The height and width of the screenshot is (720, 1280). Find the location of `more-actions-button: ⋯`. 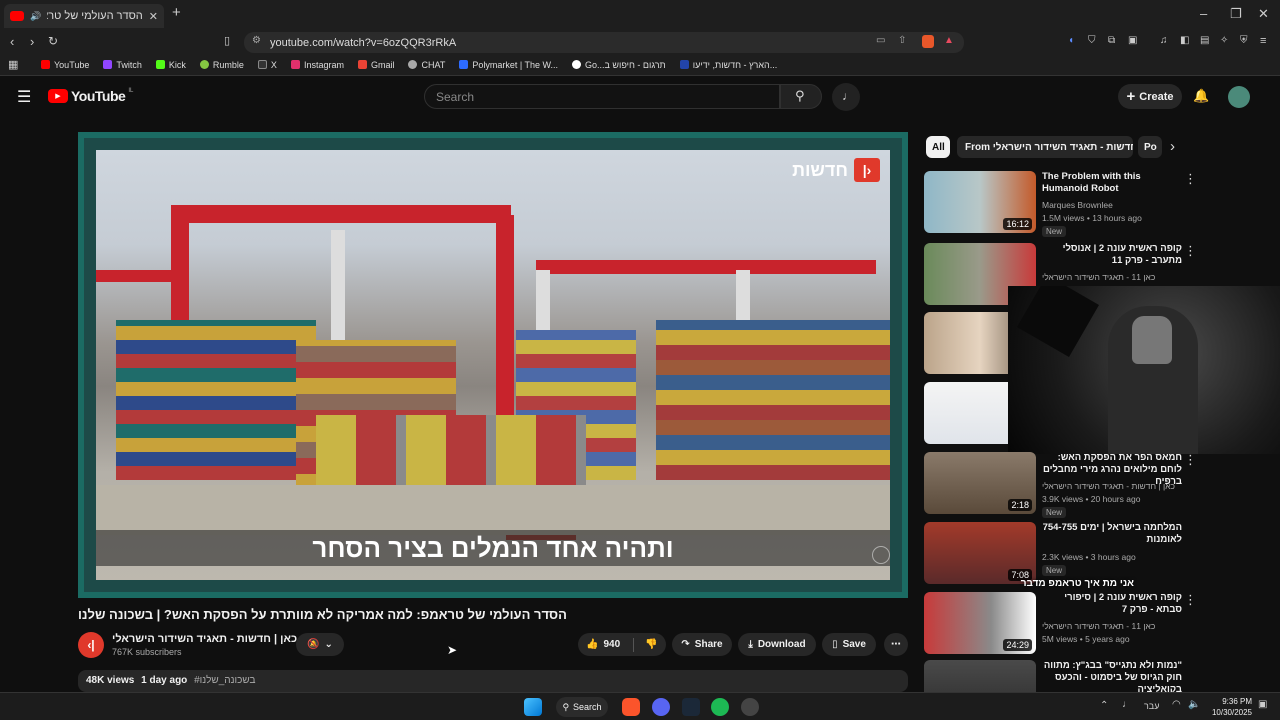

more-actions-button: ⋯ is located at coordinates (896, 644).